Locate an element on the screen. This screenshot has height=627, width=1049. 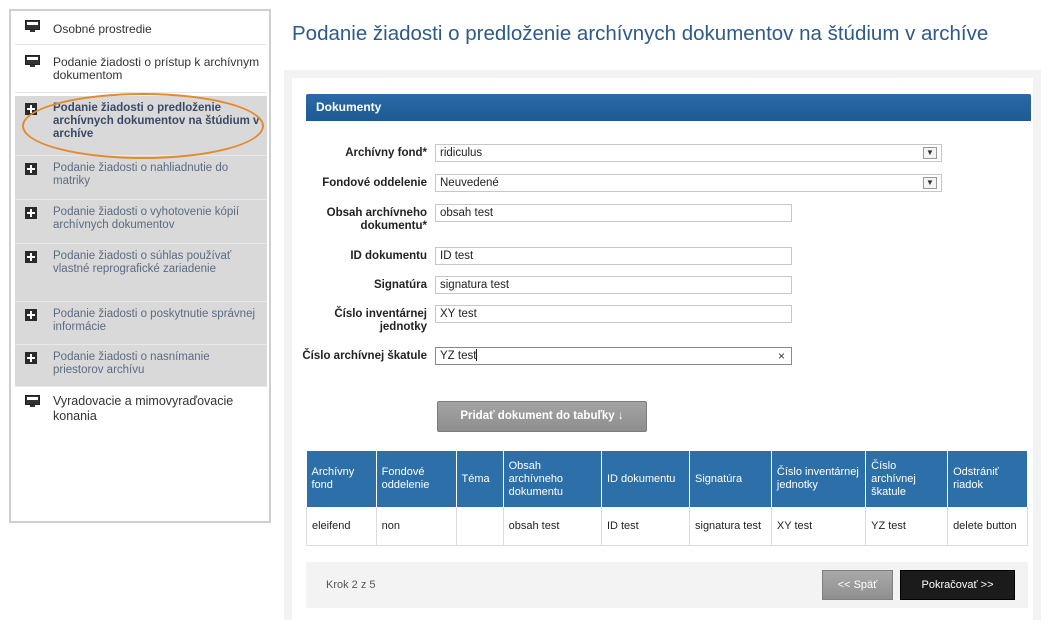
sidebar-item-osobne-prostredie: Osobné prostredie is located at coordinates (141, 29).